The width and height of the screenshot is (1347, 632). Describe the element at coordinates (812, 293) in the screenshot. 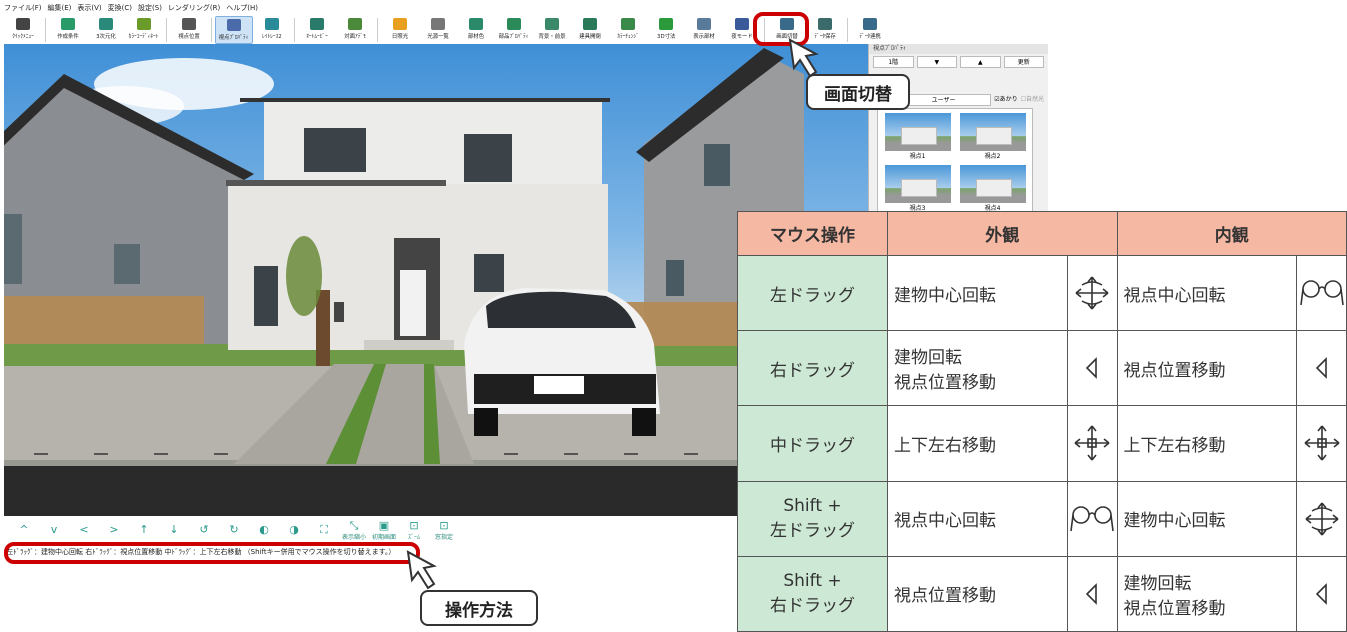

I see `row-operation: 左ドラッグ` at that location.